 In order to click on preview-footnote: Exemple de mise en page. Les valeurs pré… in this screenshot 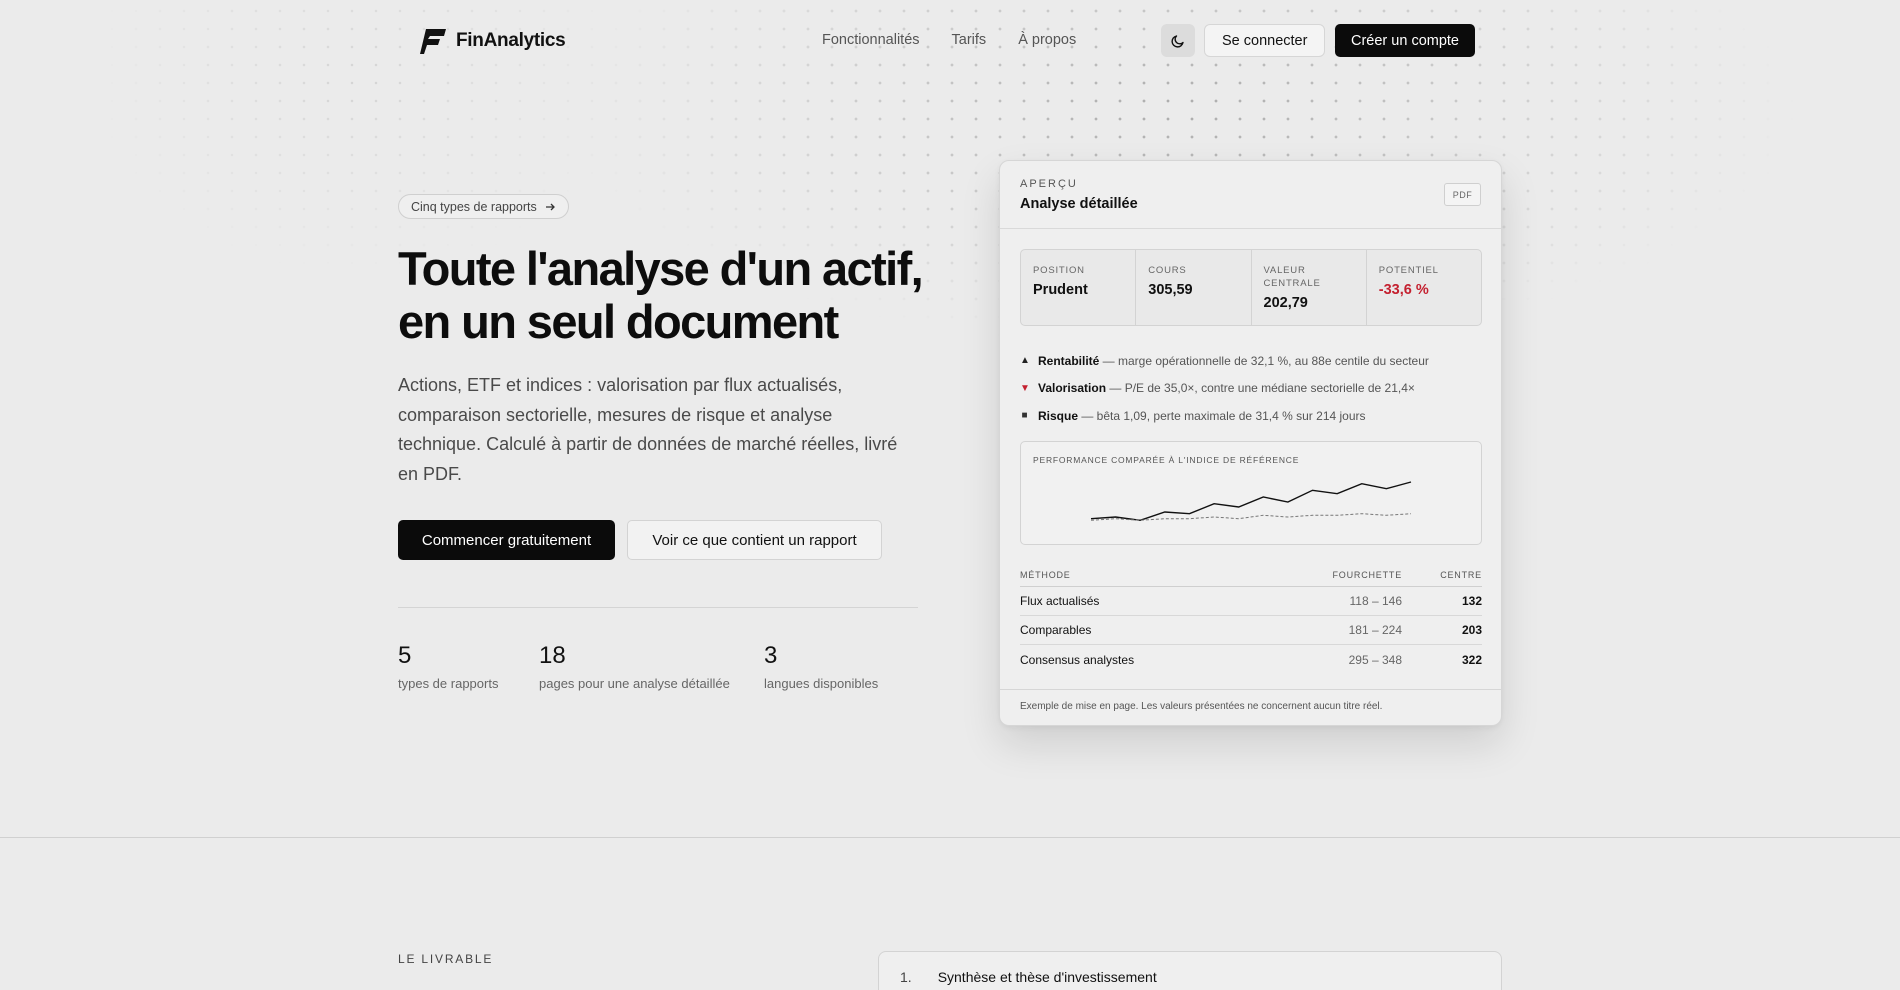, I will do `click(1250, 707)`.